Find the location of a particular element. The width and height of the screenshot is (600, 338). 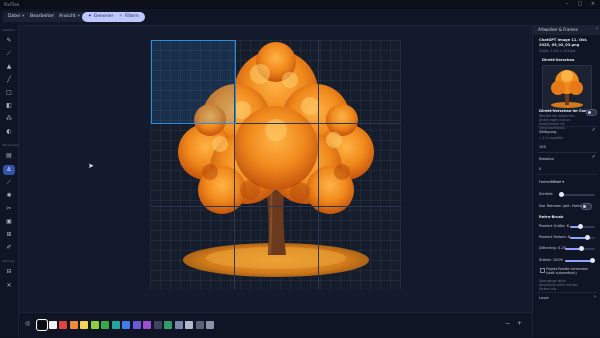

preview-thumbnail is located at coordinates (567, 88).